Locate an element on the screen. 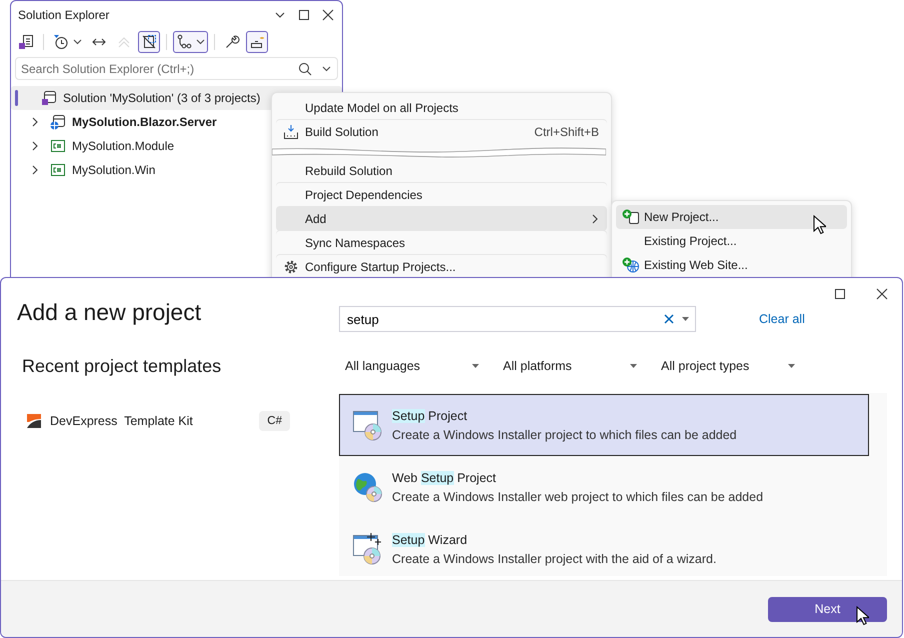 The width and height of the screenshot is (904, 638). language-tag: C# is located at coordinates (274, 421).